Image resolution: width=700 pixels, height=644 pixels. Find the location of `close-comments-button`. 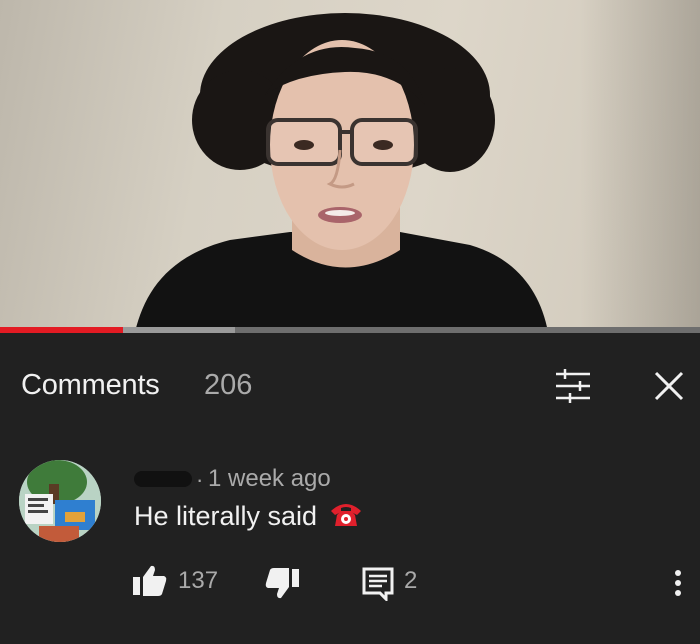

close-comments-button is located at coordinates (669, 386).